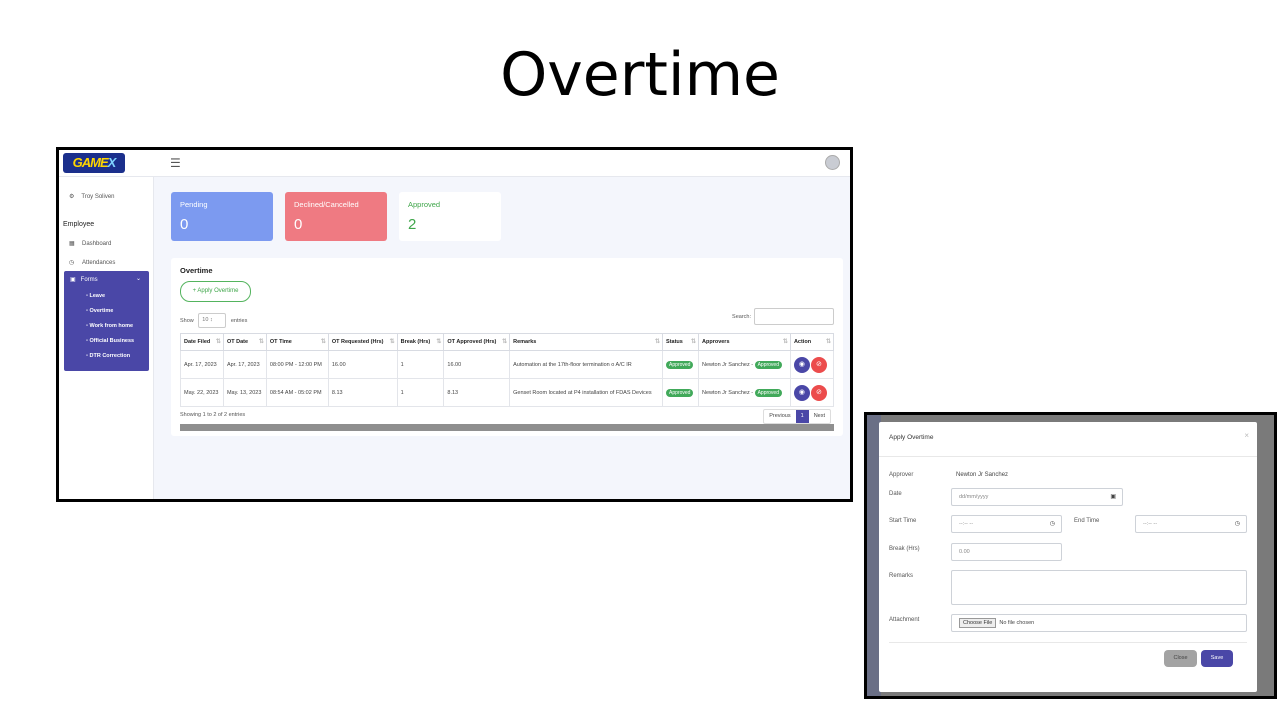 The height and width of the screenshot is (720, 1280). Describe the element at coordinates (336, 216) in the screenshot. I see `declined-card: Declined/Cancelled 0` at that location.